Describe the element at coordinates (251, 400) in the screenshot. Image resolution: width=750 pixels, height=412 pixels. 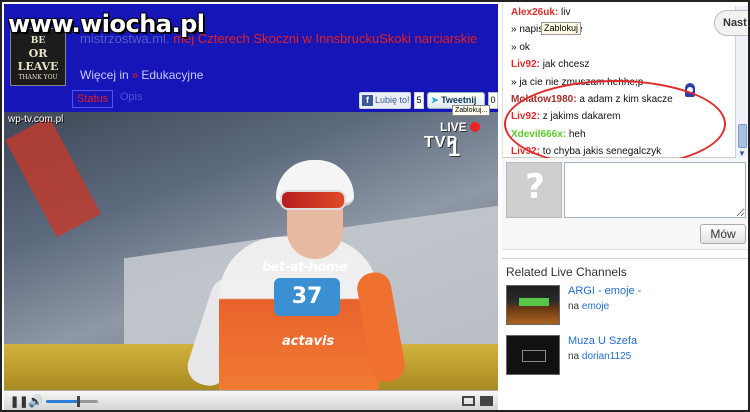
I see `video-controls: ❚❚ 🔊` at that location.